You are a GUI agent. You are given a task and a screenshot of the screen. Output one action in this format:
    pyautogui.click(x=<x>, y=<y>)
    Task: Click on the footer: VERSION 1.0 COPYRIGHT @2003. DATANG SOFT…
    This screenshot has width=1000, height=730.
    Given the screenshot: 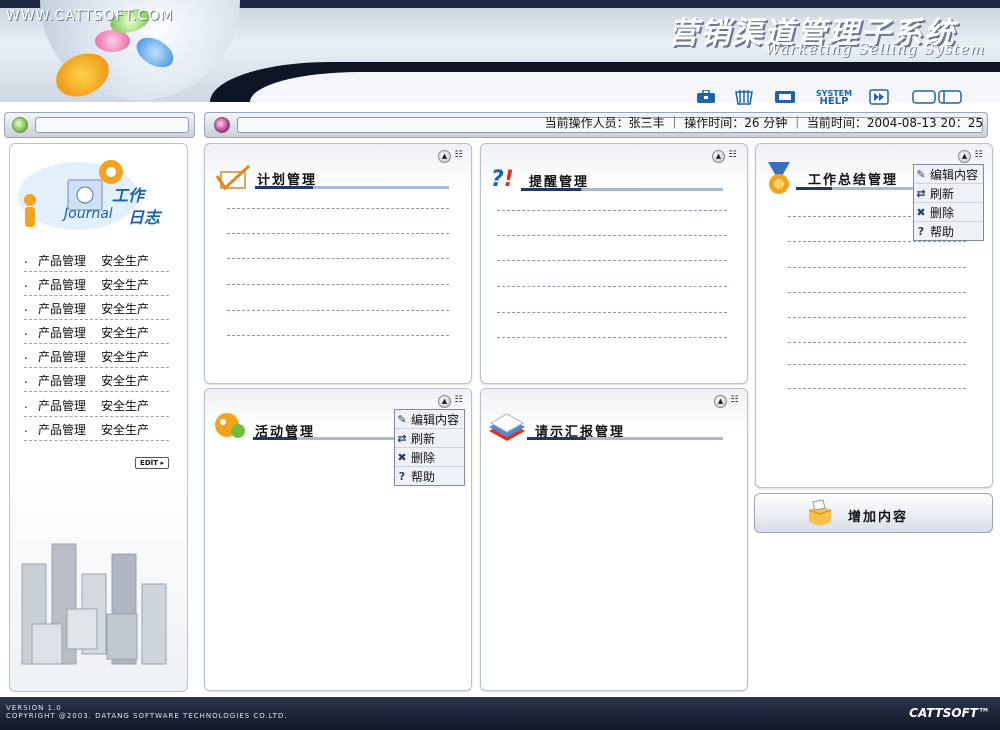 What is the action you would take?
    pyautogui.click(x=500, y=713)
    